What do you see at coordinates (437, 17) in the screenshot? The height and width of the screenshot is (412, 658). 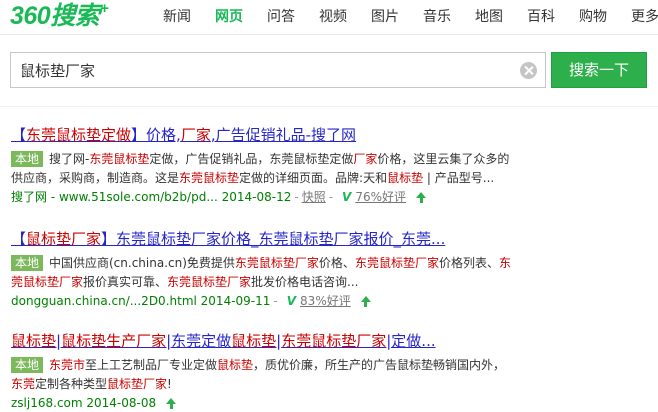 I see `nav-item-6: 音乐` at bounding box center [437, 17].